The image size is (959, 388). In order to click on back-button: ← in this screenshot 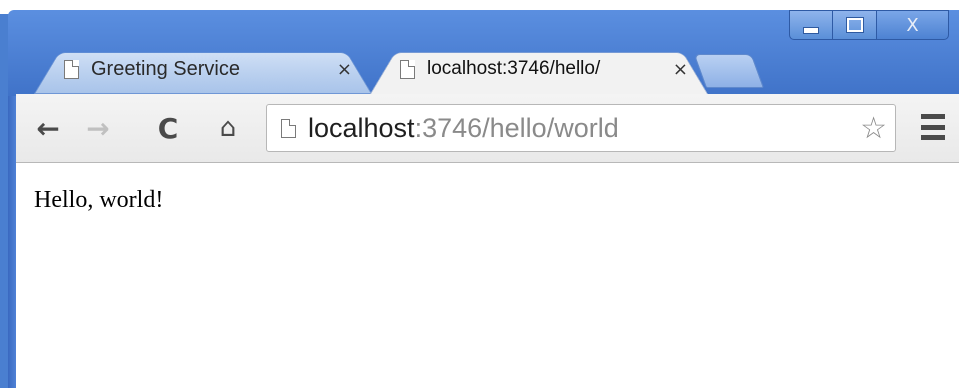, I will do `click(48, 128)`.